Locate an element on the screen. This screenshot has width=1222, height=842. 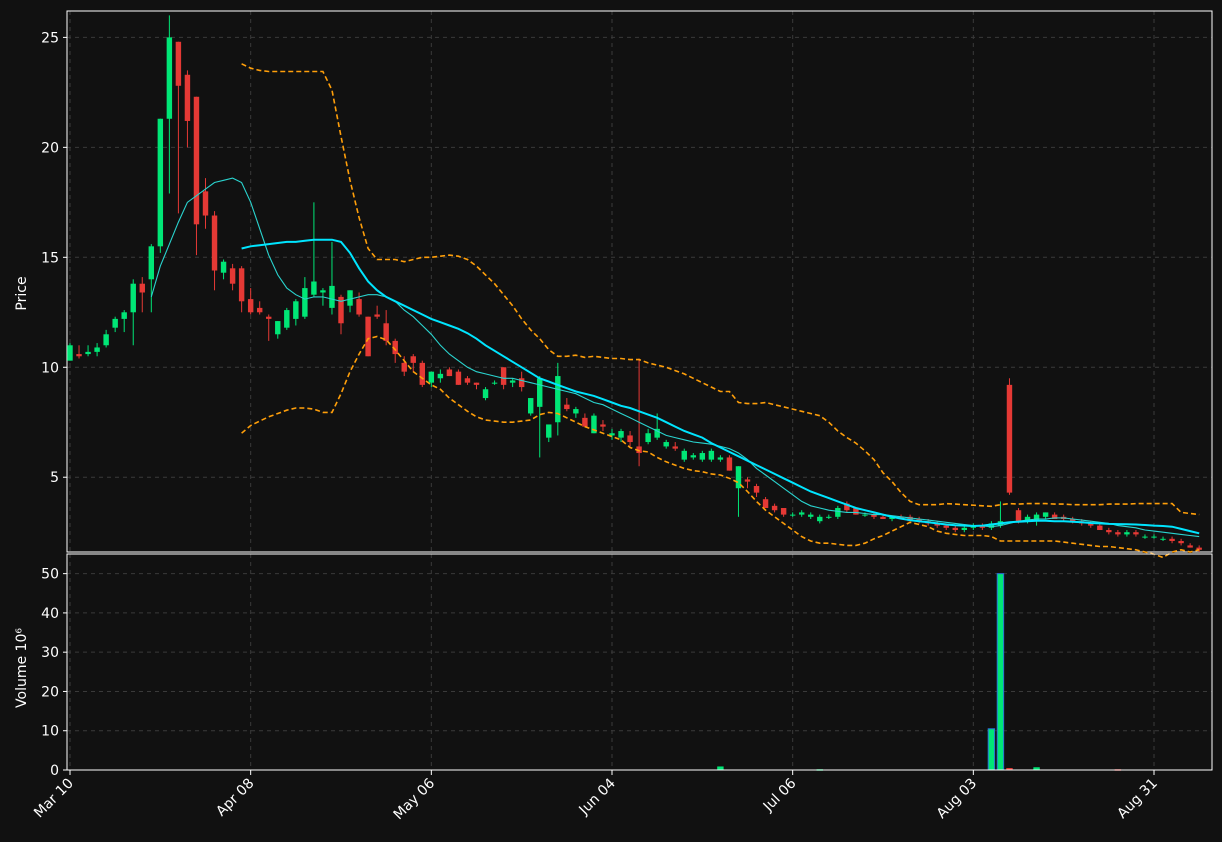
volume-tick-label: 0 is located at coordinates (54, 771).